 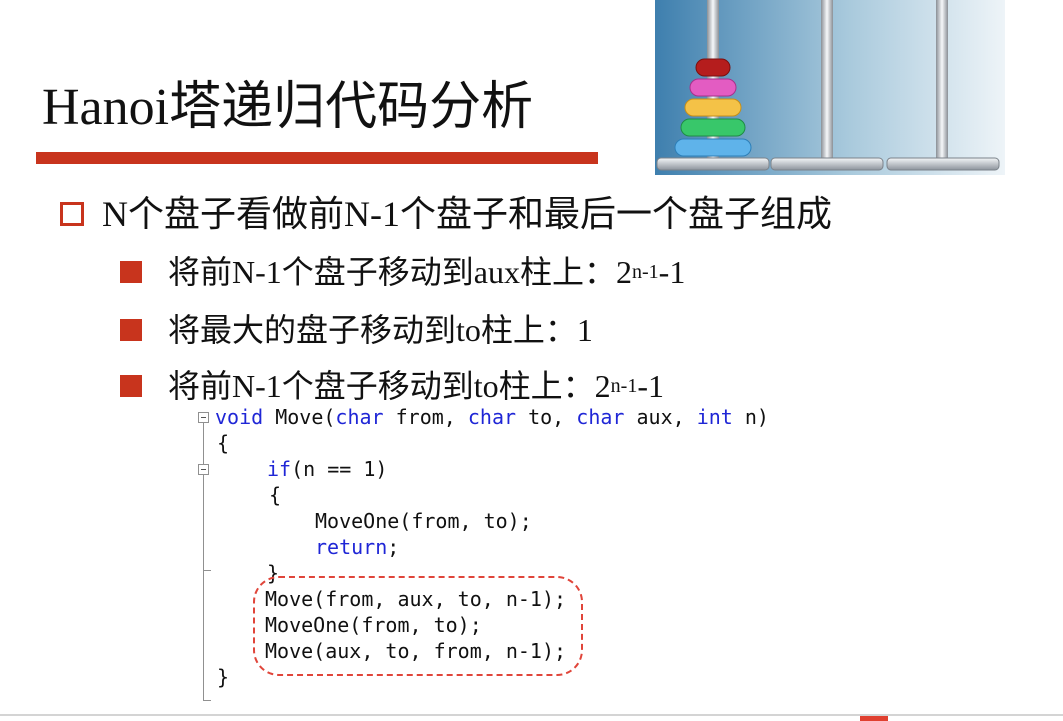 What do you see at coordinates (72, 214) in the screenshot?
I see `hollow-square-icon` at bounding box center [72, 214].